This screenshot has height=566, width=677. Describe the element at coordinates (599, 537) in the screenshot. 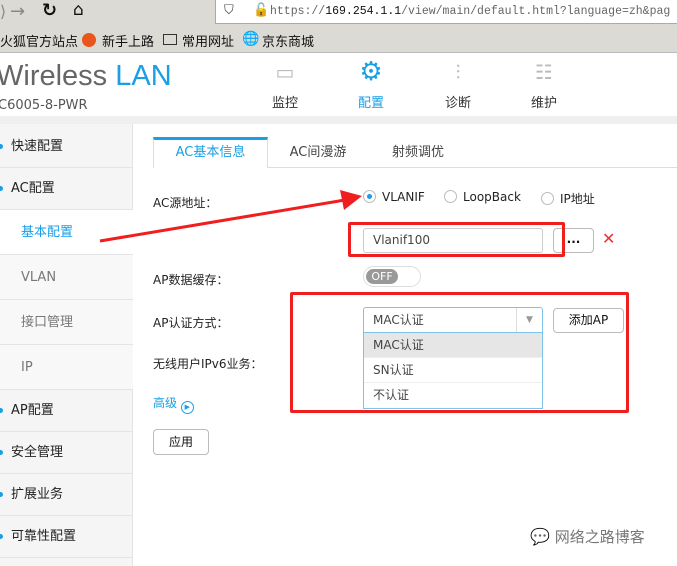

I see `watermark-text: 网络之路博客` at that location.